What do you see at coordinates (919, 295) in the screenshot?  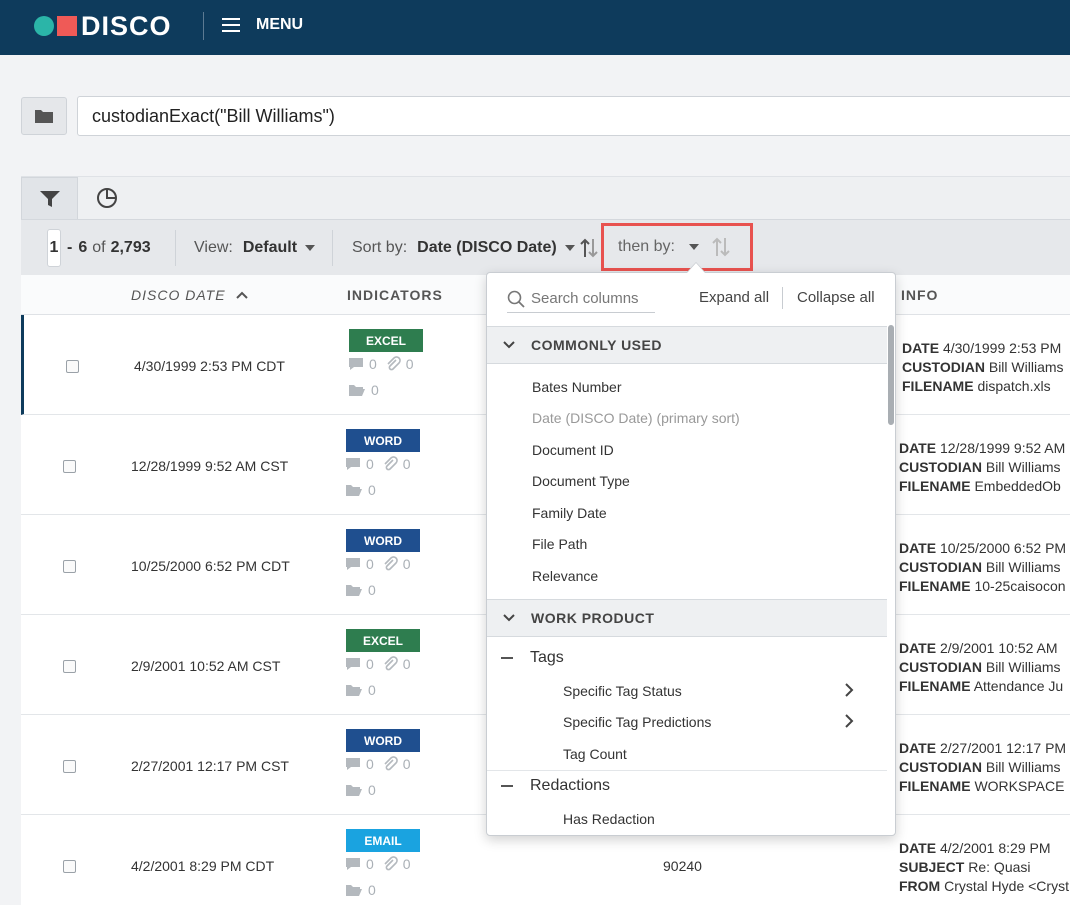 I see `column-header-info: INFO` at bounding box center [919, 295].